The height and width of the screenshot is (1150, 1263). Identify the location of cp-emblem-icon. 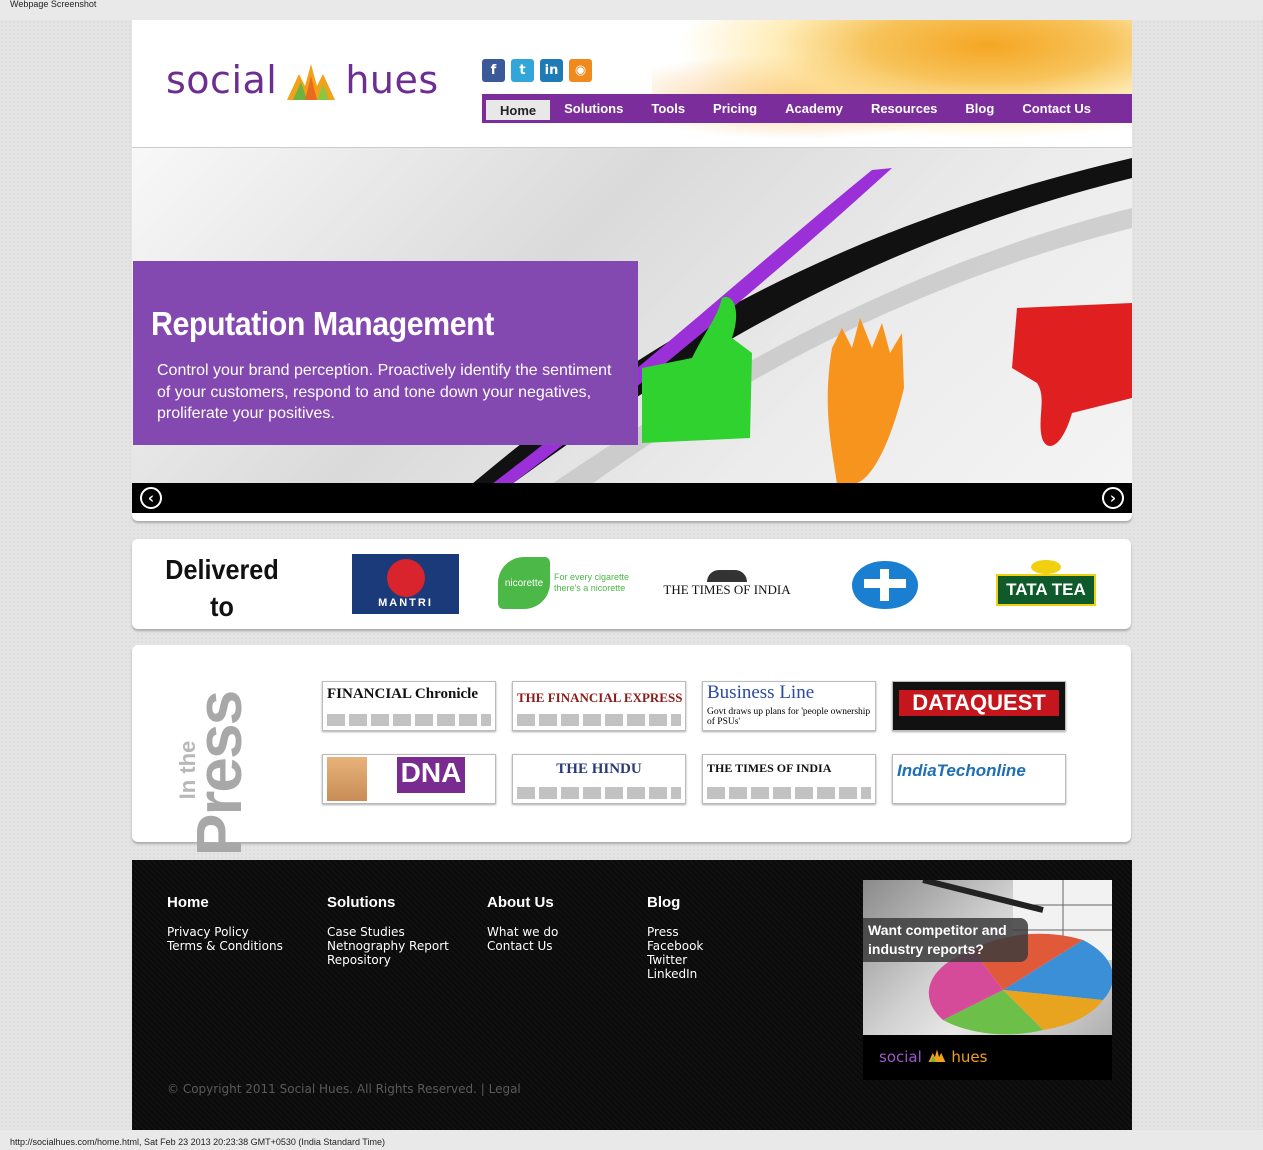
(885, 585).